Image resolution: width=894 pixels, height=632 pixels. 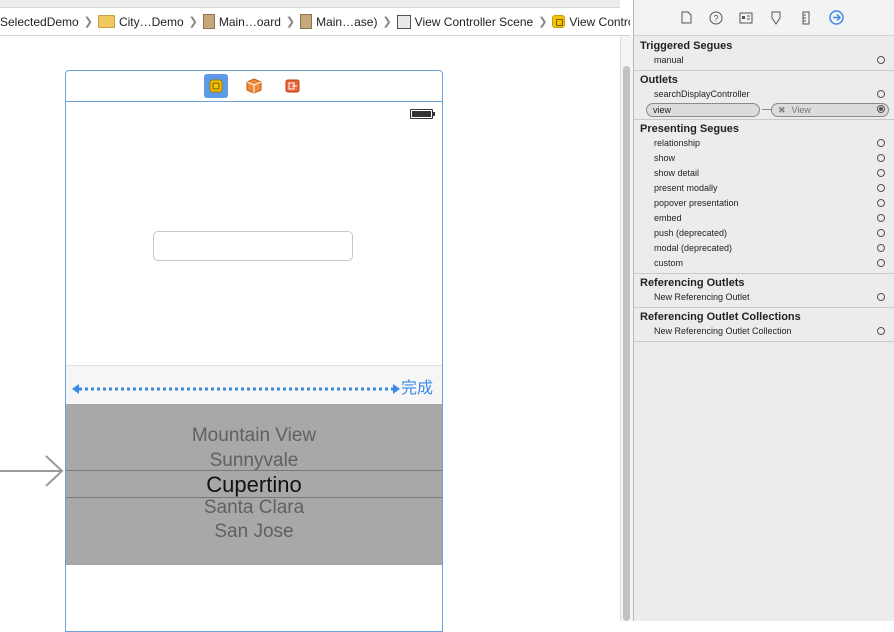 I want to click on breadcrumb-storyboard-base-label: Main…ase), so click(x=347, y=21).